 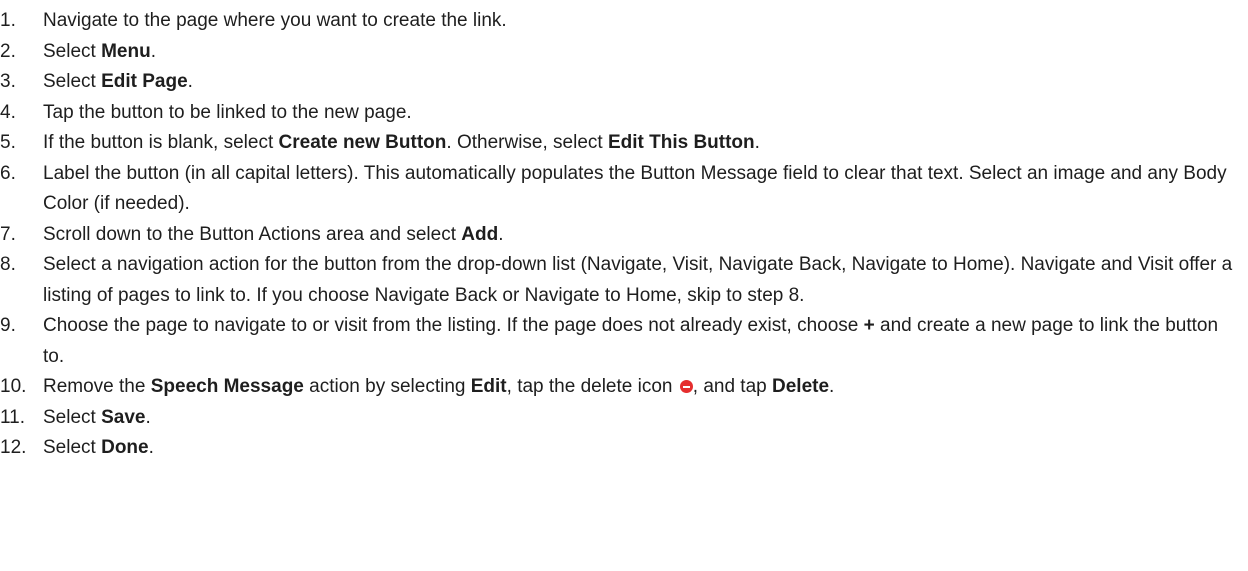 What do you see at coordinates (123, 417) in the screenshot?
I see `ui-term: Save` at bounding box center [123, 417].